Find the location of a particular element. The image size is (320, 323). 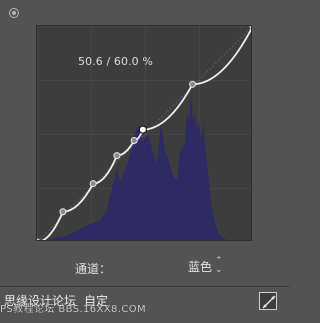

watermark-text: PS教程论坛 BBS.16XX8.COM is located at coordinates (73, 309).